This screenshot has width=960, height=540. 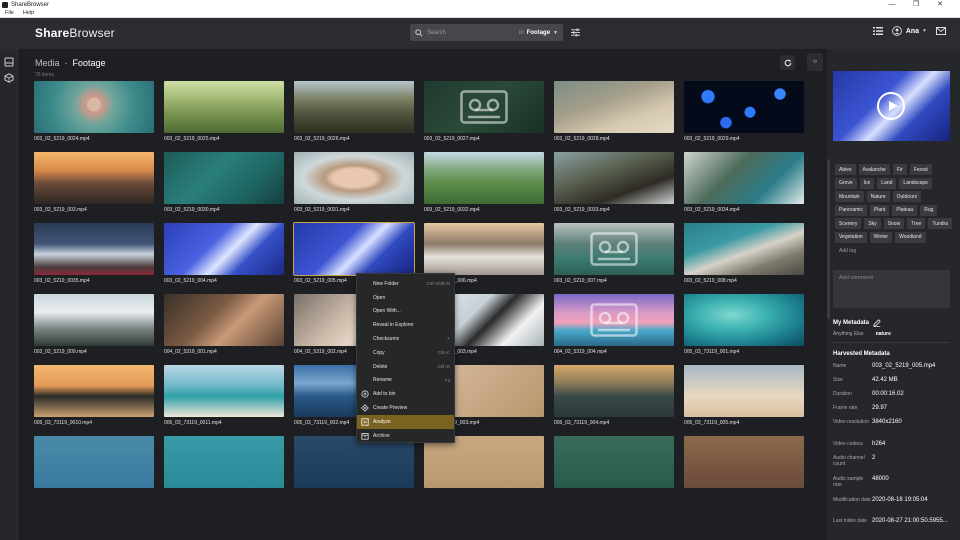 I want to click on file-tile: 003_02_5219_0029.mp4, so click(x=744, y=113).